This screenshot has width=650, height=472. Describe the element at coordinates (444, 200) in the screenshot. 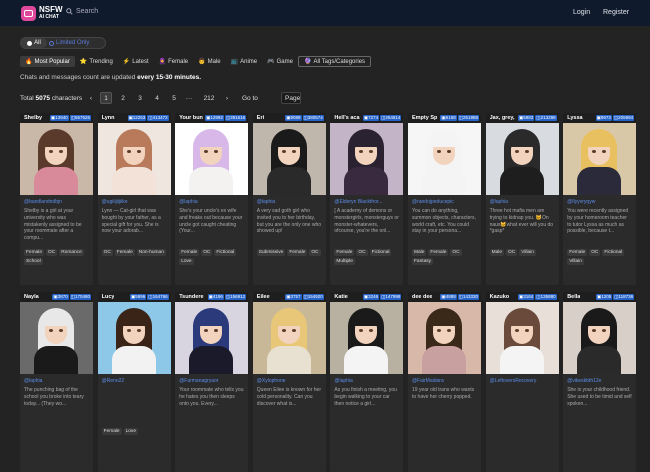

I see `author-link: @randojpeducepic` at that location.